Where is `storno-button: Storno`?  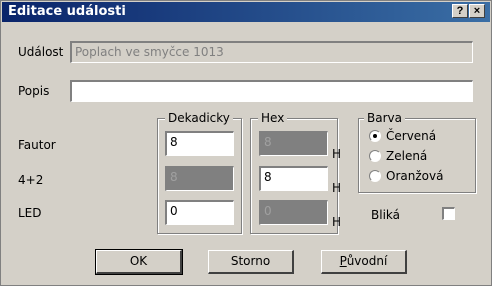 storno-button: Storno is located at coordinates (251, 262).